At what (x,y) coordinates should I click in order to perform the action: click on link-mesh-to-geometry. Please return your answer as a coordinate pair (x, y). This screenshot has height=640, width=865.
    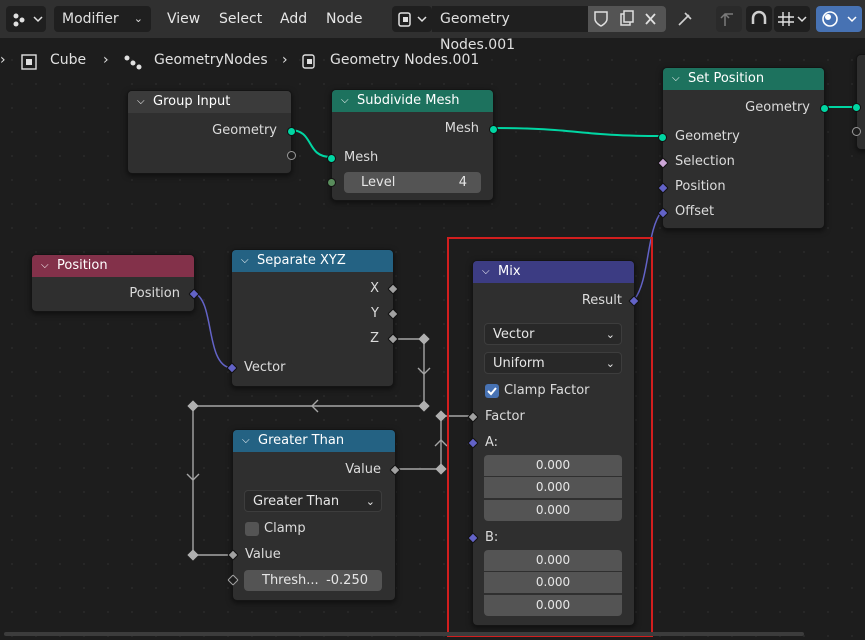
    Looking at the image, I should click on (577, 132).